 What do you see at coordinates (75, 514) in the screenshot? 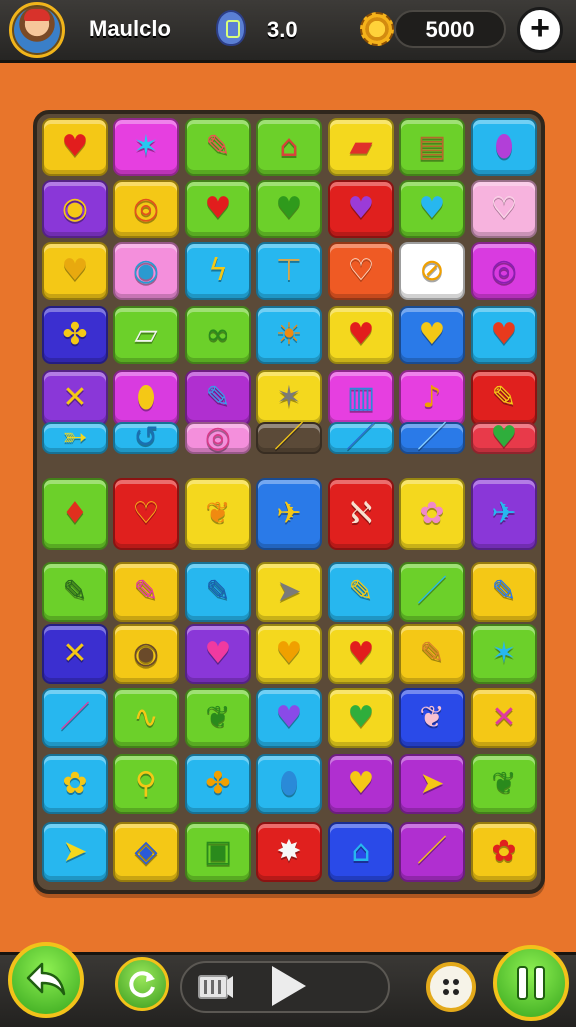
I see `game-tile: ♦` at bounding box center [75, 514].